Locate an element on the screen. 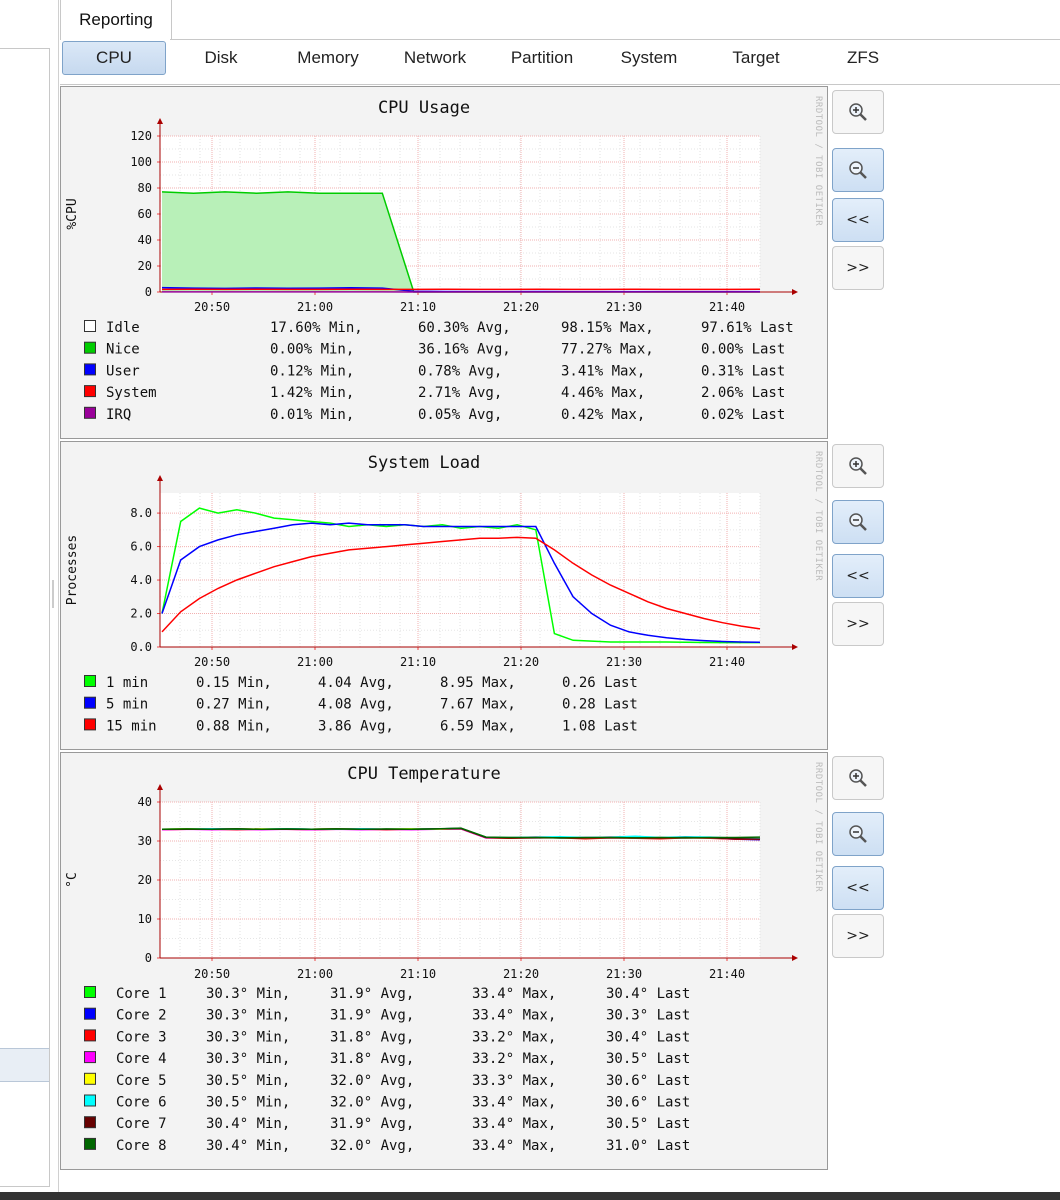 This screenshot has height=1200, width=1060. cpu-temperature-prev-button: << is located at coordinates (858, 888).